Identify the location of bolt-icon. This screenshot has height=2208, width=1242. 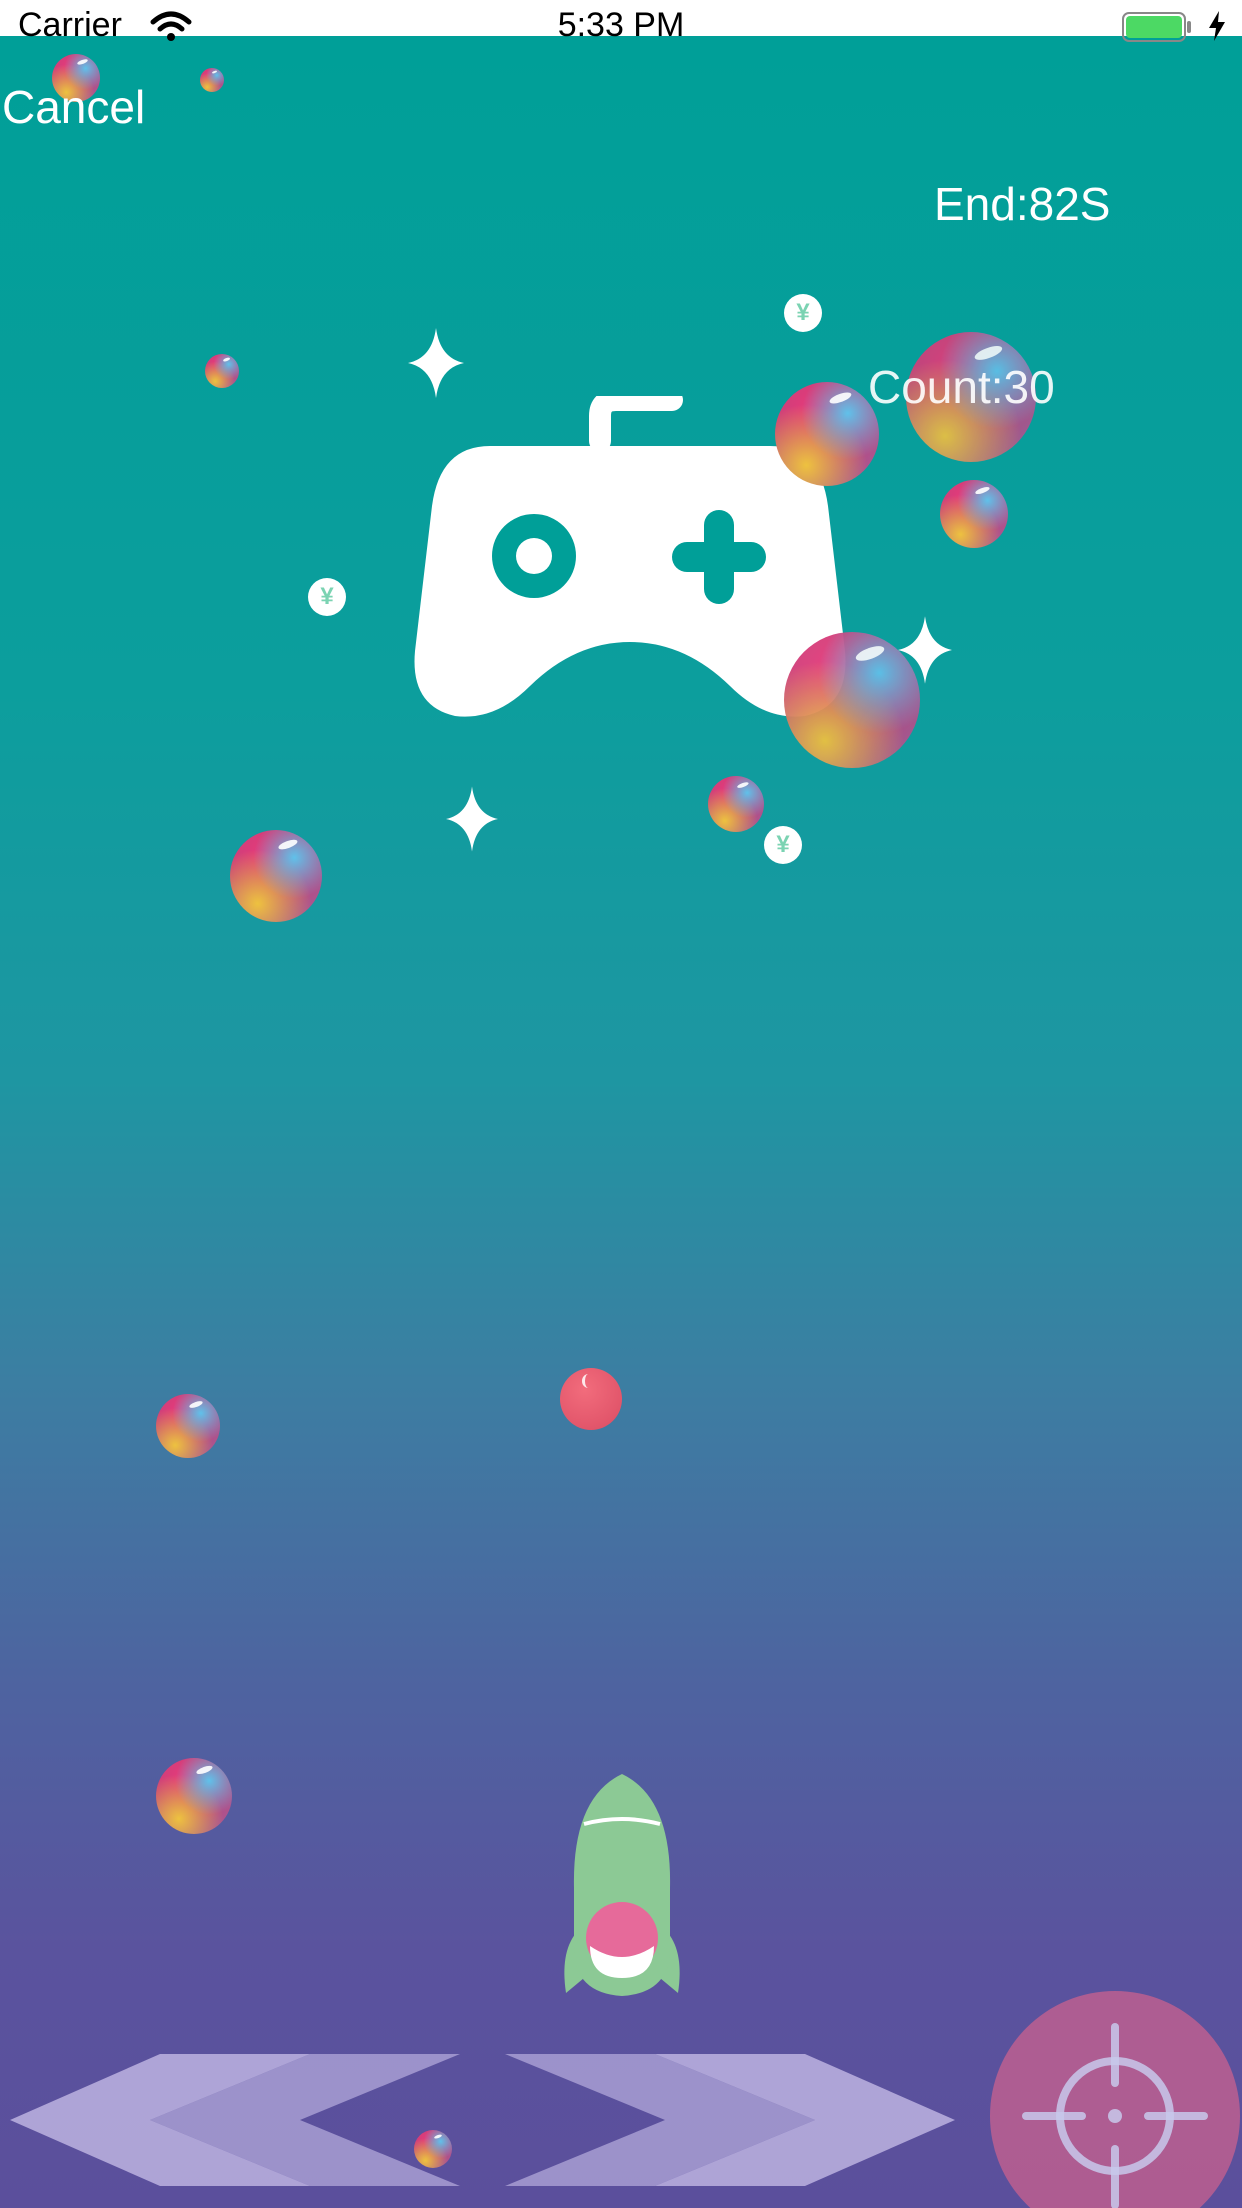
(1217, 26).